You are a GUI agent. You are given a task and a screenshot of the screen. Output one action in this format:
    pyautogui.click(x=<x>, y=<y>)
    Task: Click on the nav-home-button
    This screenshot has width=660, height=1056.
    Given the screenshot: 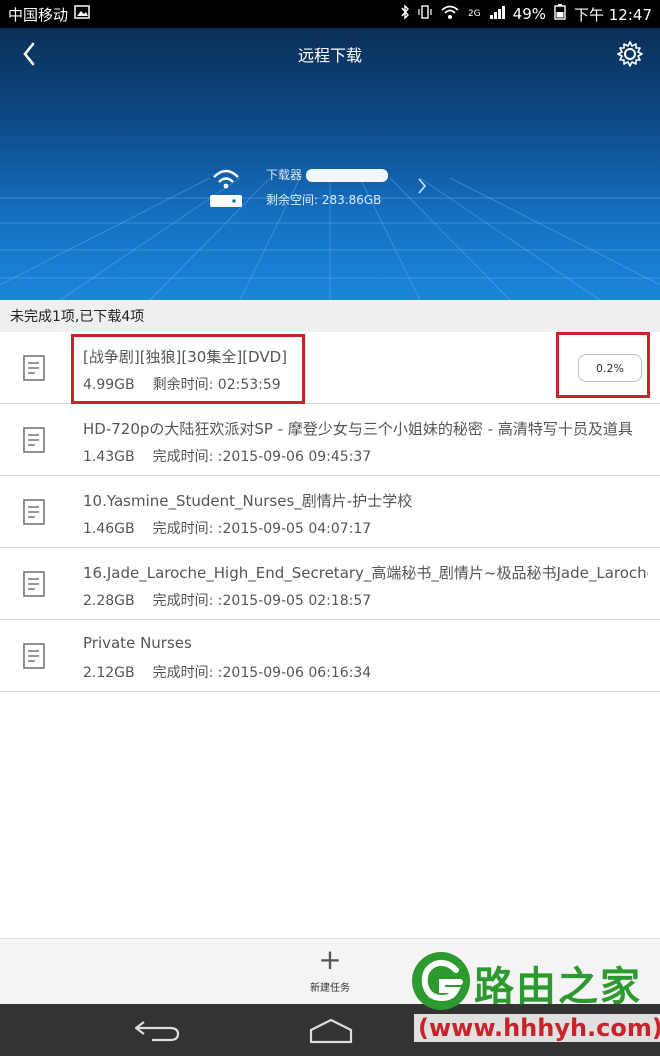 What is the action you would take?
    pyautogui.click(x=331, y=1031)
    